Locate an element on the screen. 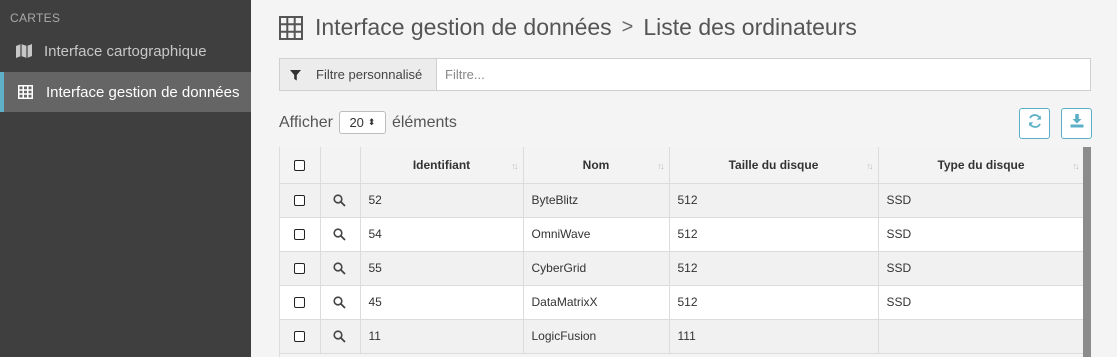  table-row: 11 LogicFusion 111 is located at coordinates (682, 336).